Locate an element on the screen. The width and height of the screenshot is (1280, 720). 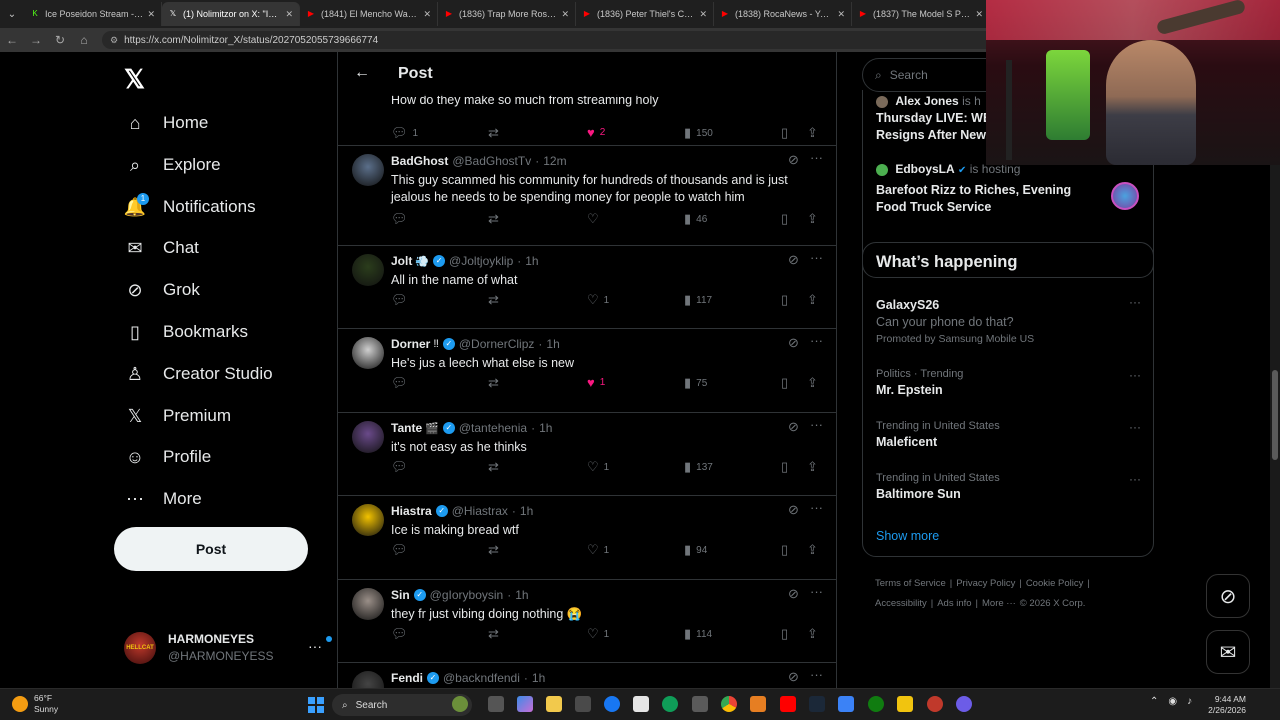
space-title-2: Barefoot Rizz to Riches, Evening is located at coordinates (973, 190).